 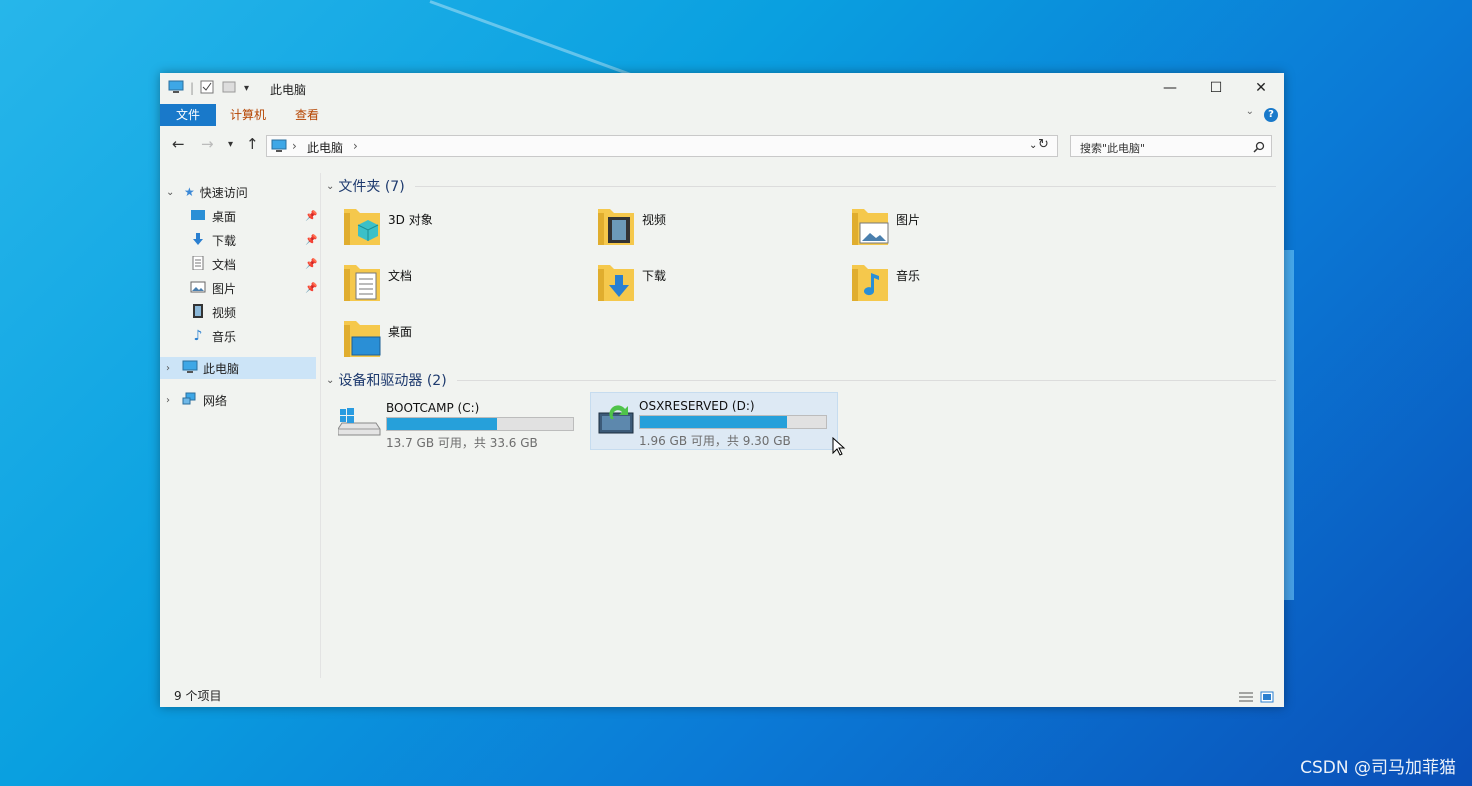 I want to click on music-icon: ♪, so click(x=198, y=336).